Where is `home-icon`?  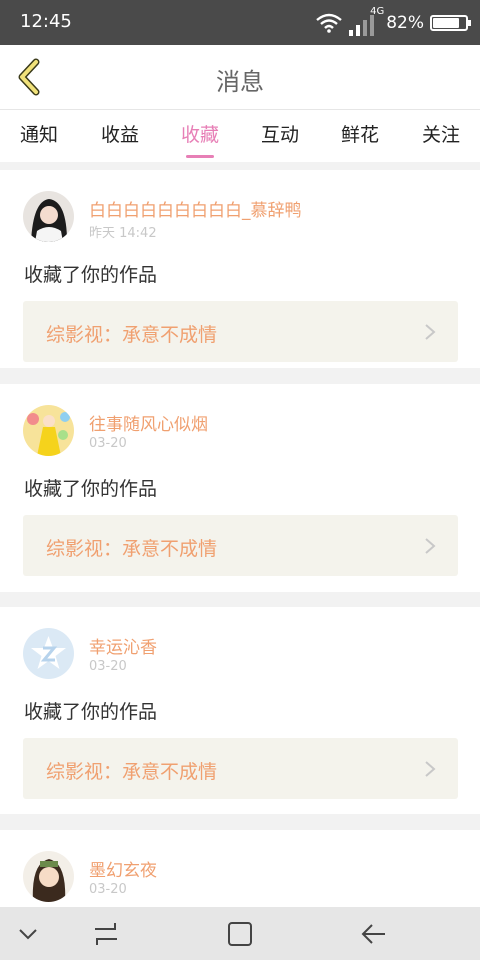 home-icon is located at coordinates (240, 934).